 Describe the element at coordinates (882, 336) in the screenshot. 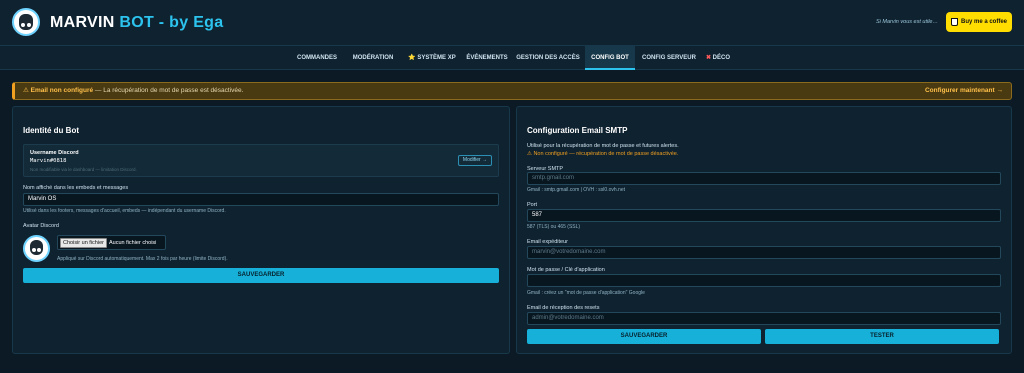

I see `test-smtp-button: TESTER` at that location.